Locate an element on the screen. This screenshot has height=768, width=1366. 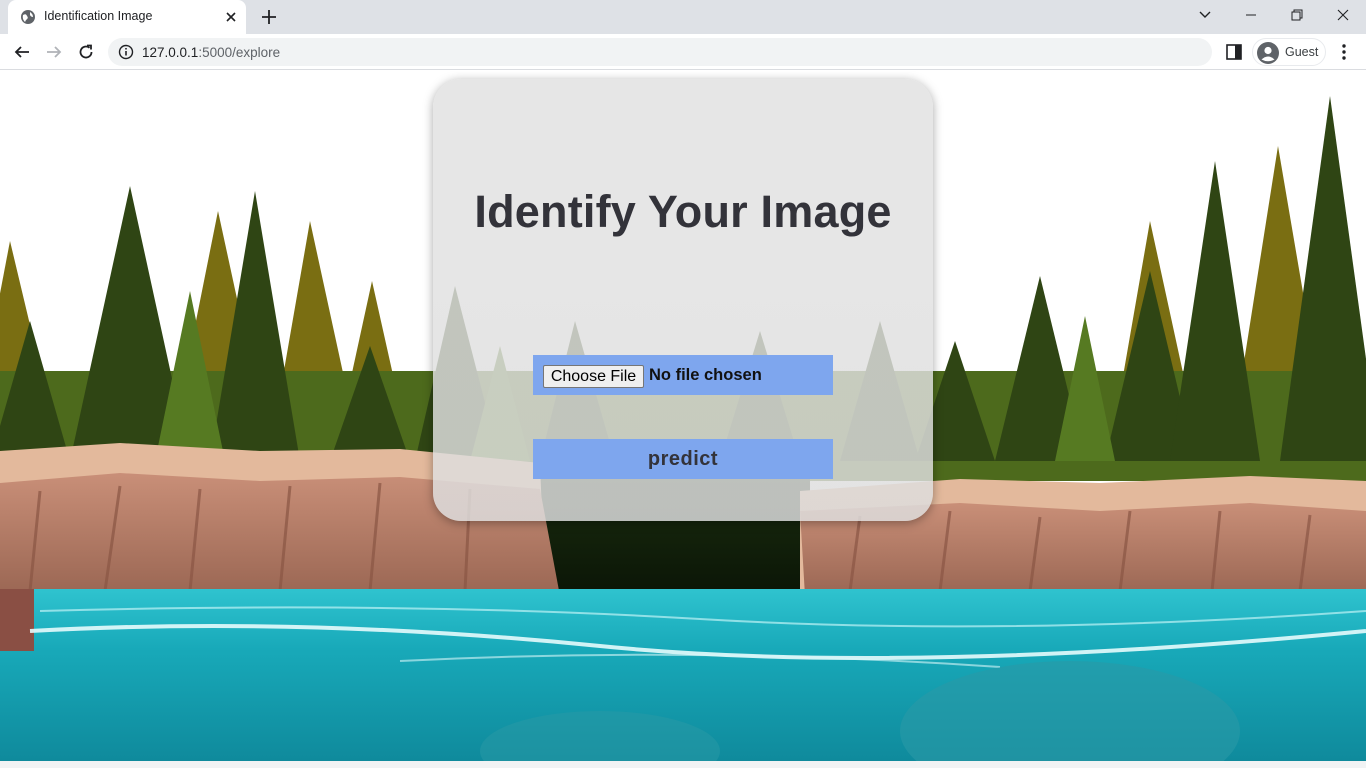
tab-strip: Identification Image is located at coordinates (683, 17).